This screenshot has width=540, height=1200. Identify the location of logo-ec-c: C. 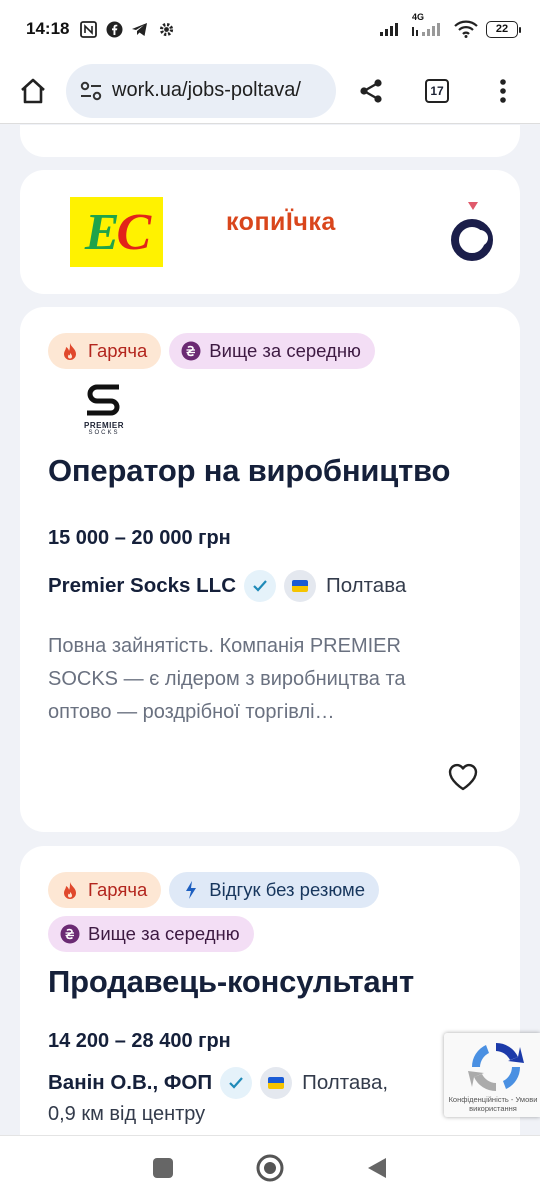
(134, 232).